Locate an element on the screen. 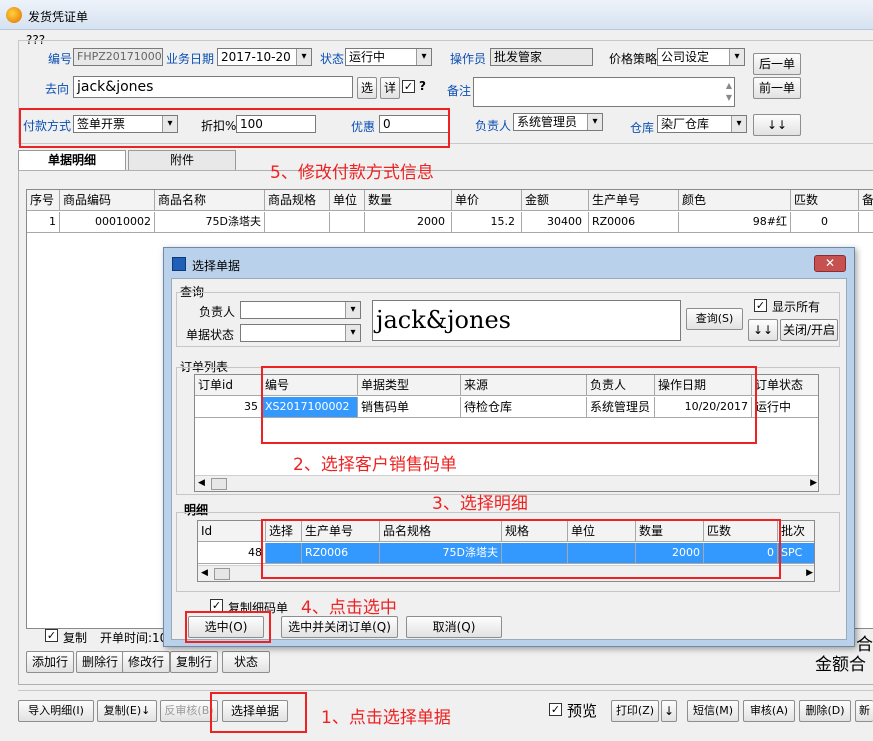 This screenshot has height=741, width=873. import-details-button: 导入明细(I) is located at coordinates (56, 711).